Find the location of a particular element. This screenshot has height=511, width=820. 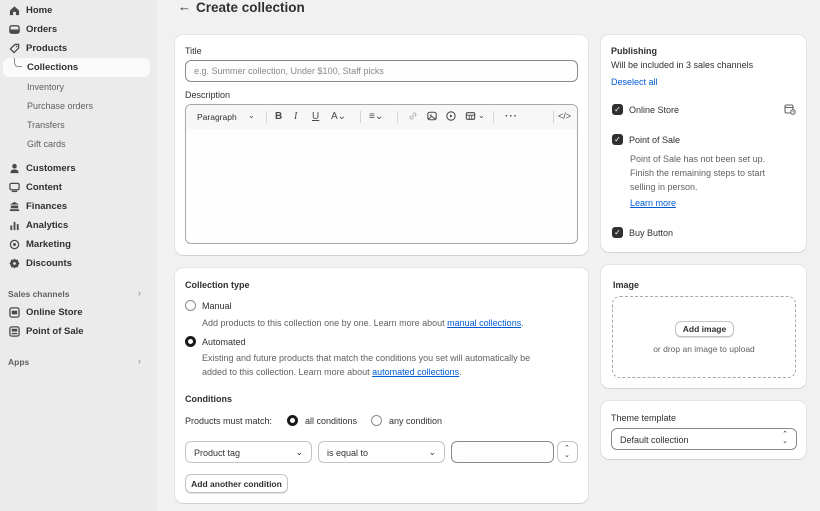

sidebar-item-finances: Finances is located at coordinates (37, 206).